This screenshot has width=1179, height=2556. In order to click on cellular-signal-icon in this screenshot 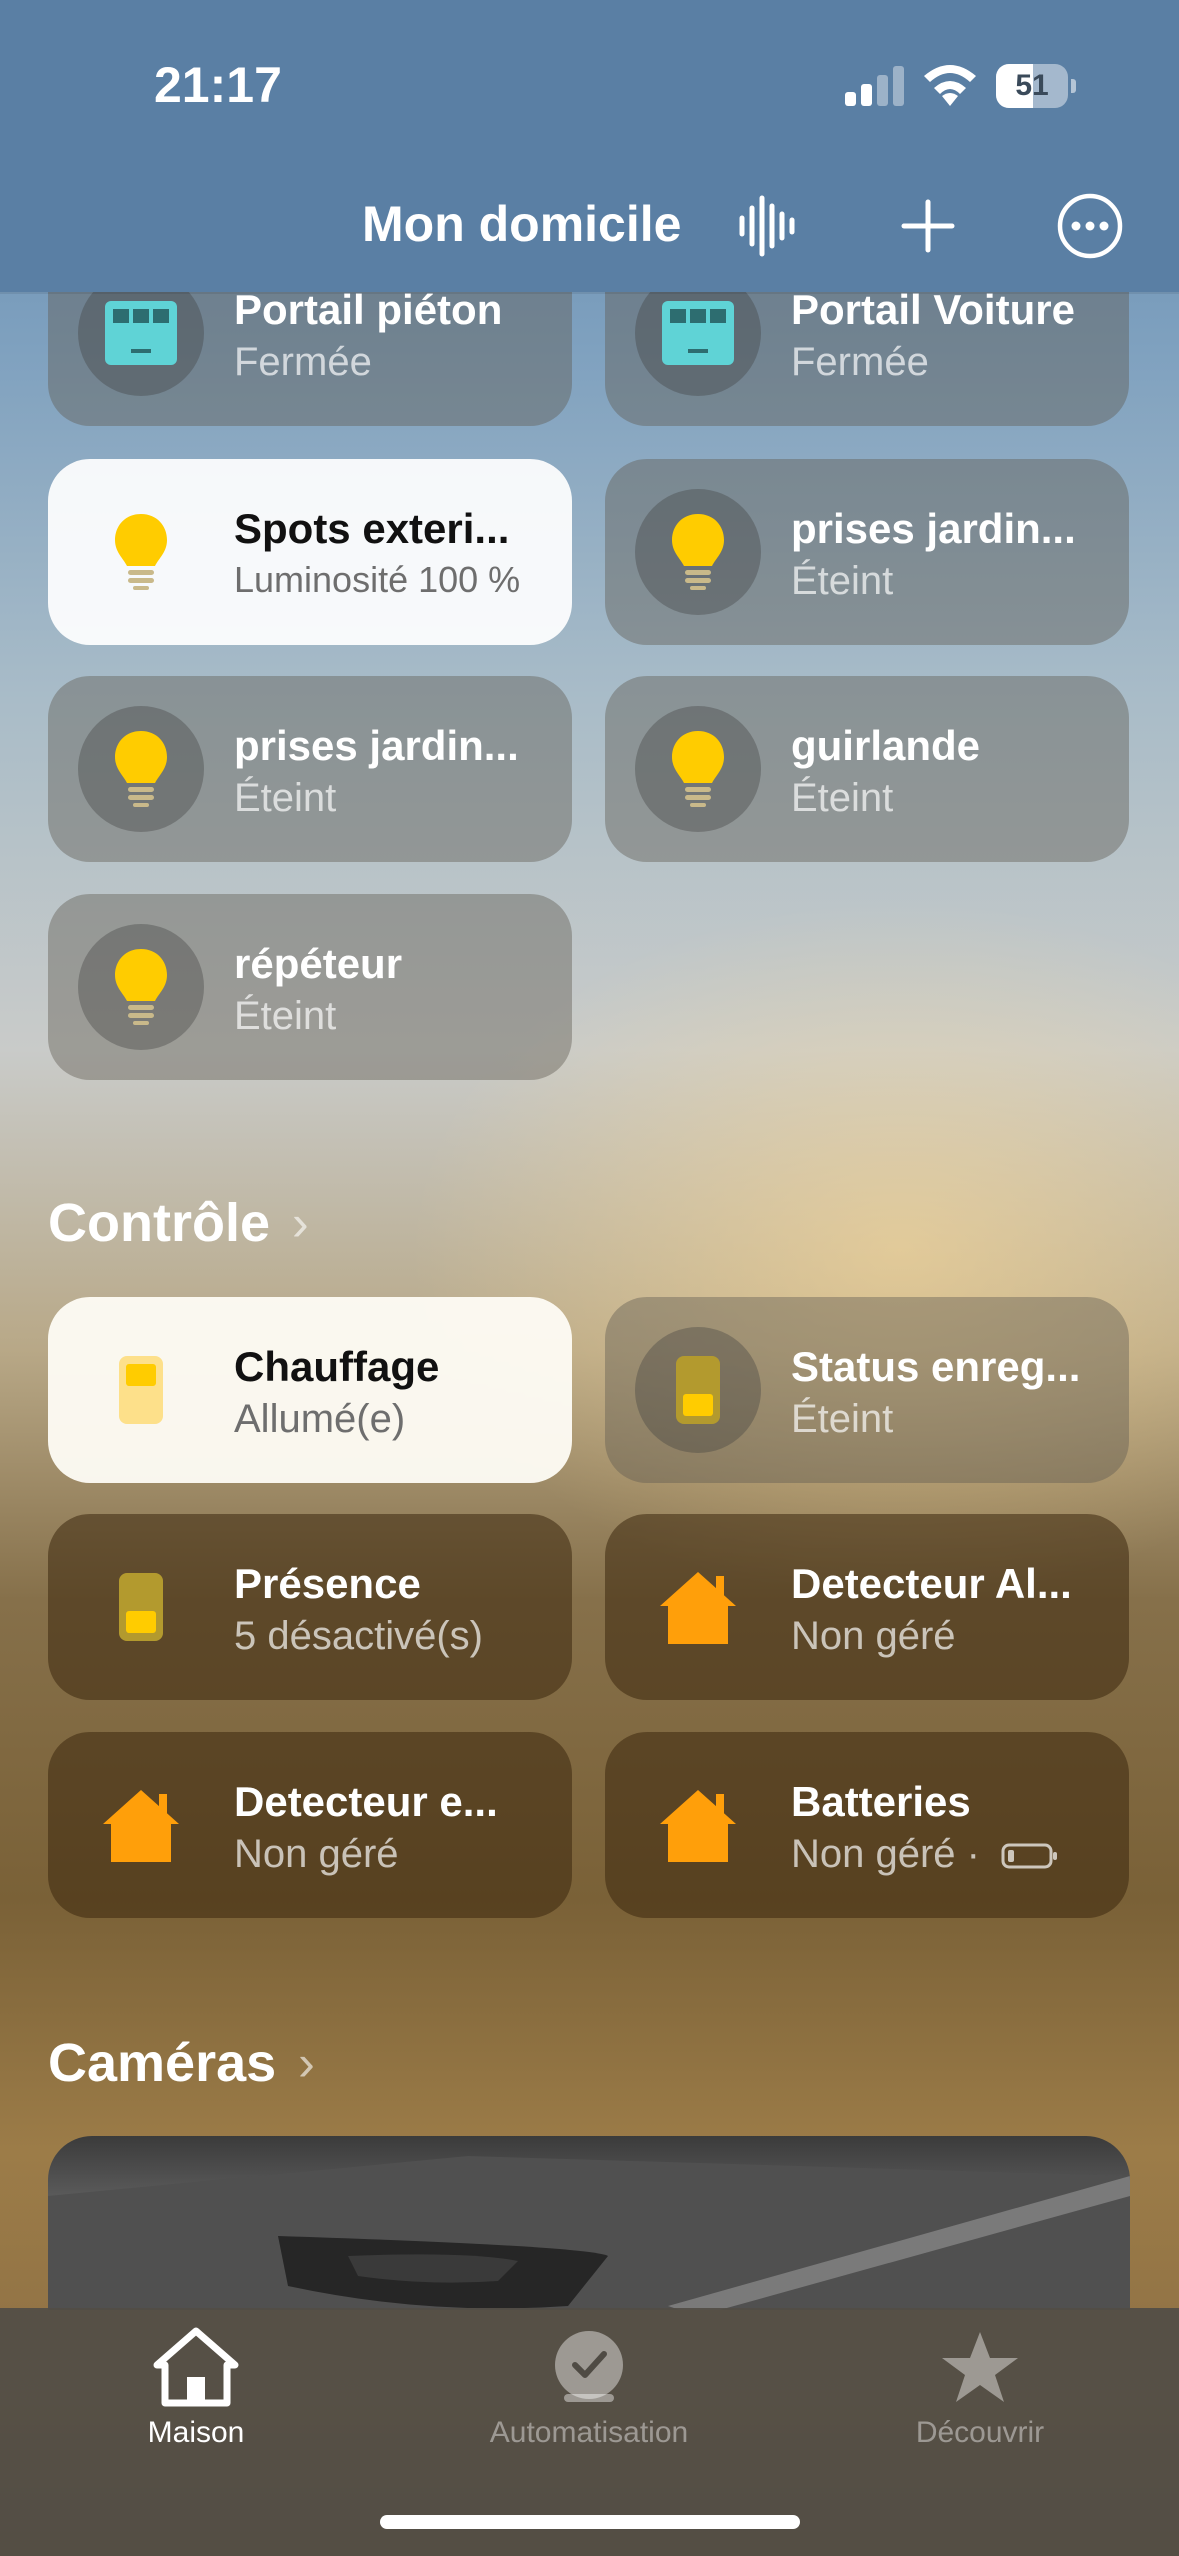, I will do `click(876, 85)`.